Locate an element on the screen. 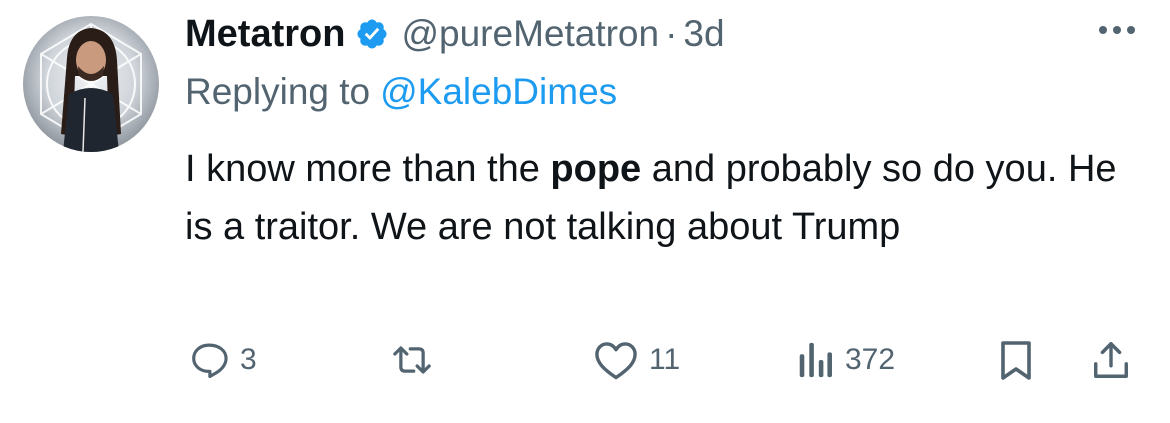 The width and height of the screenshot is (1170, 423). like-button: 11 is located at coordinates (636, 360).